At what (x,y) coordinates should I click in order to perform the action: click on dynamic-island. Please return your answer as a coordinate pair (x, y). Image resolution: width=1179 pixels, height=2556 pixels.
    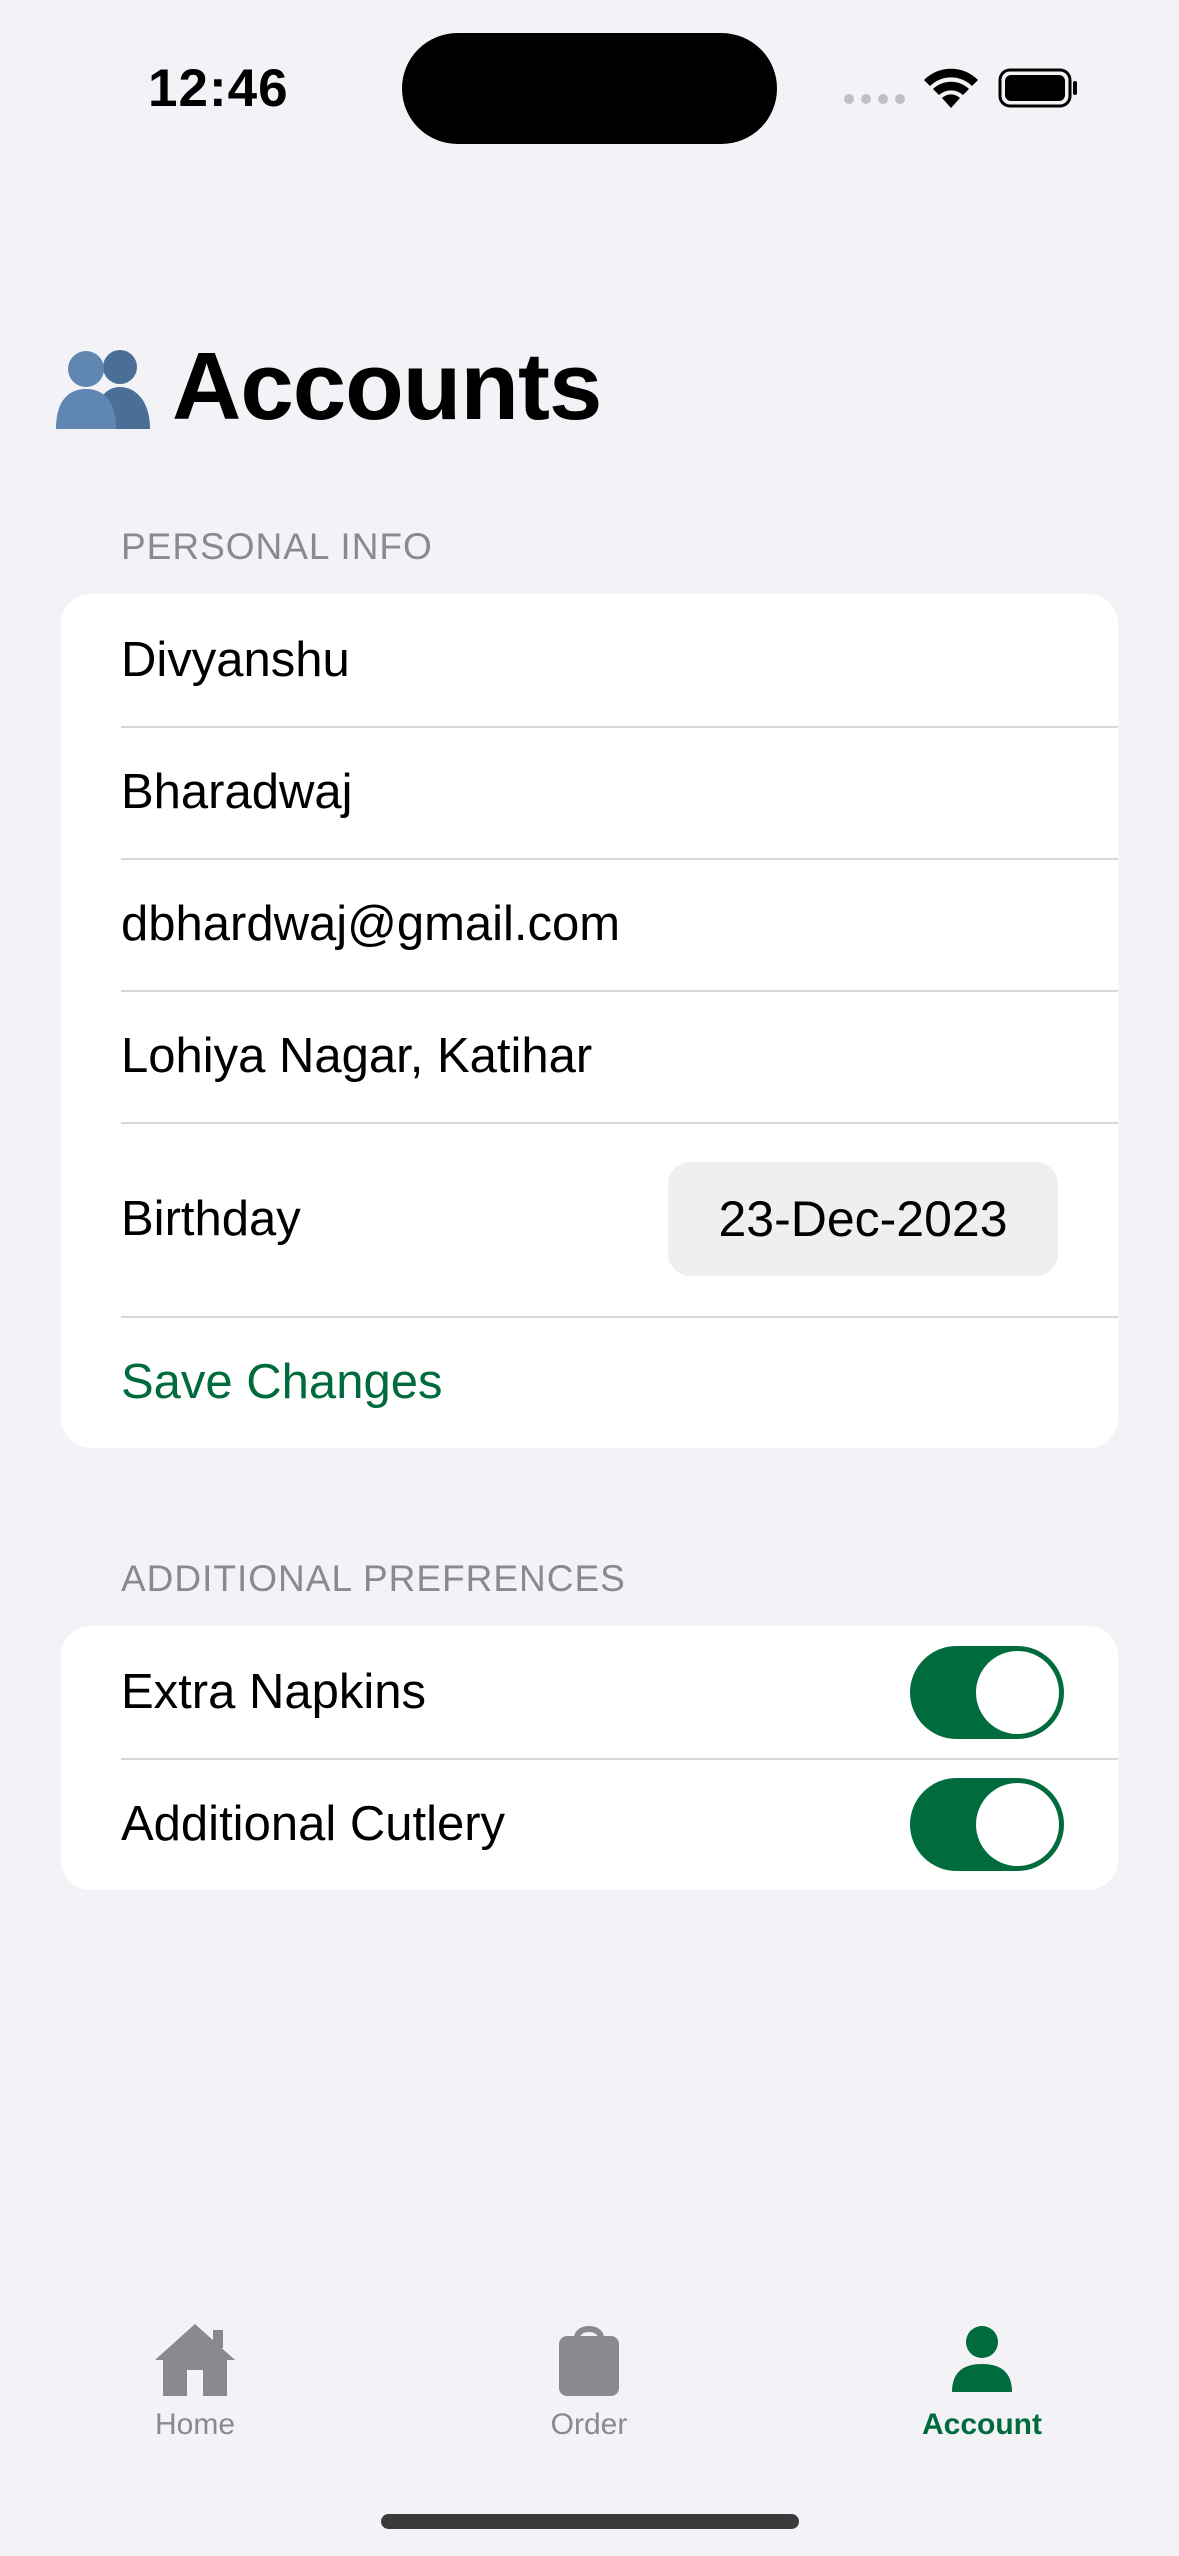
    Looking at the image, I should click on (589, 88).